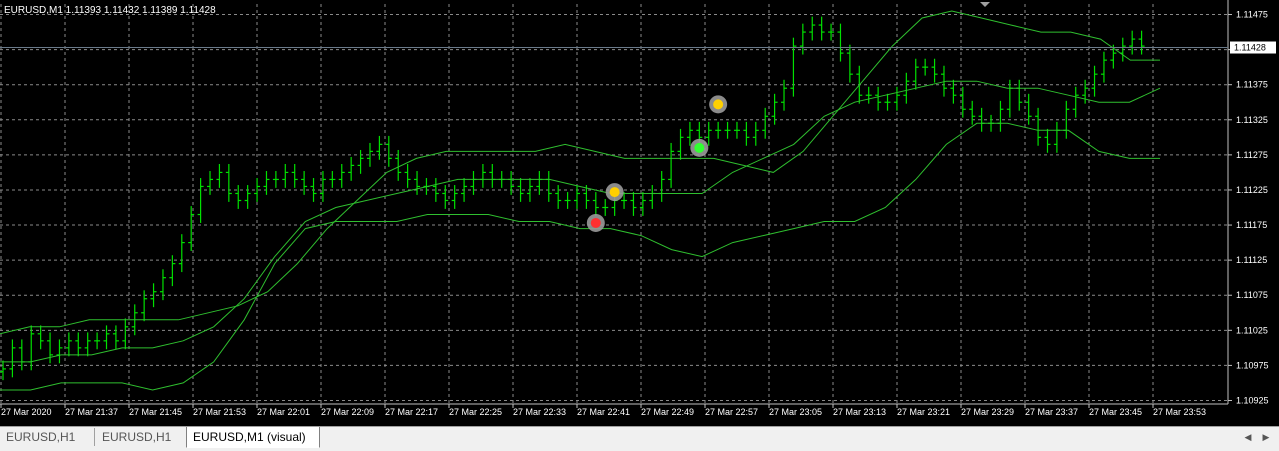 This screenshot has width=1279, height=451. What do you see at coordinates (219, 412) in the screenshot?
I see `x-tick-label: 27 Mar 21:53` at bounding box center [219, 412].